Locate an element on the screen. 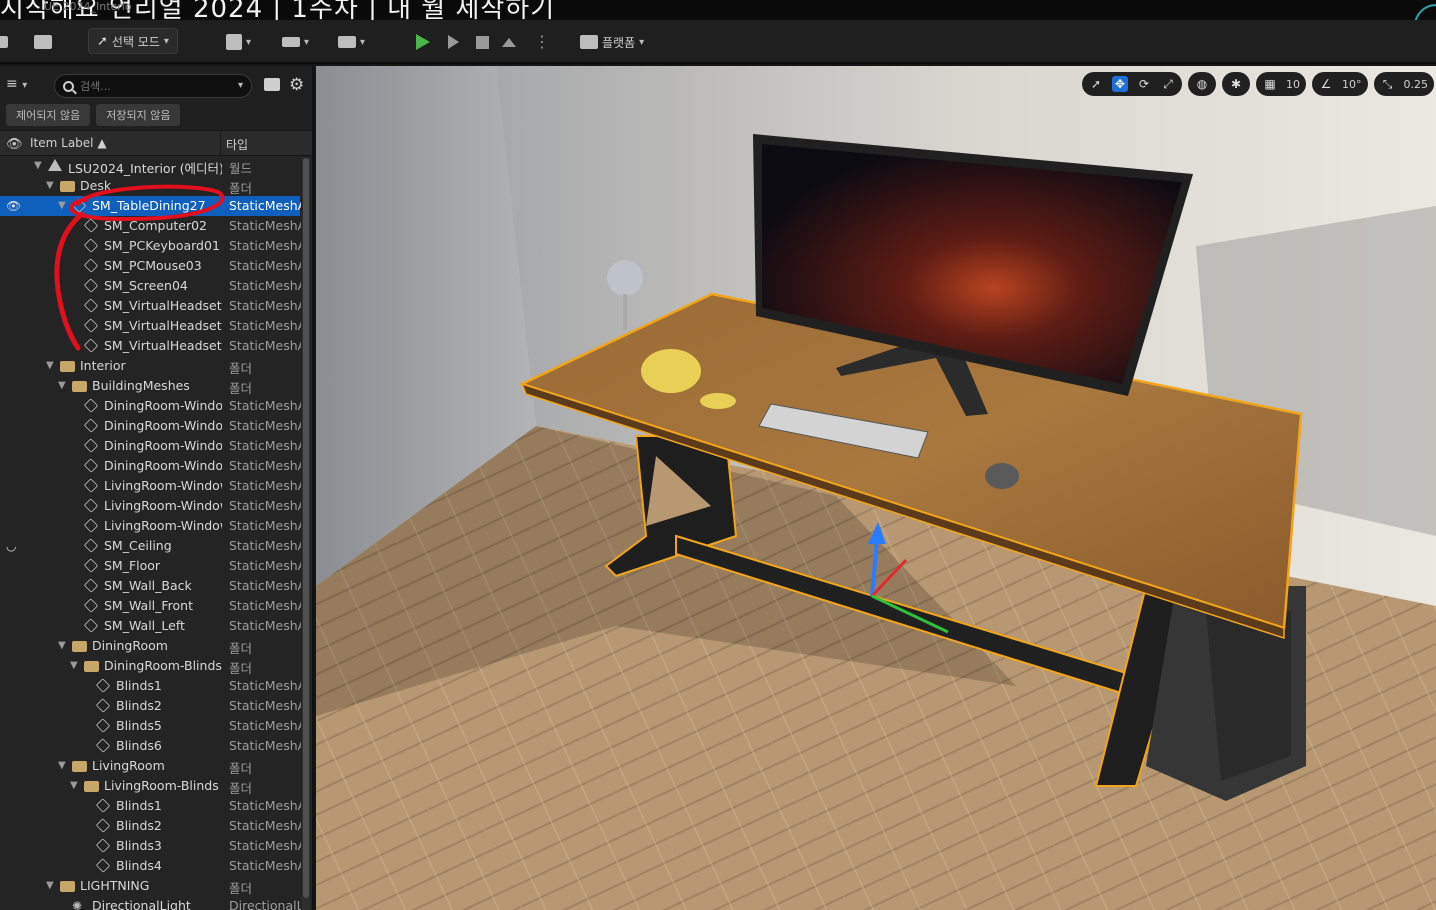 This screenshot has width=1436, height=910. save-button is located at coordinates (4, 42).